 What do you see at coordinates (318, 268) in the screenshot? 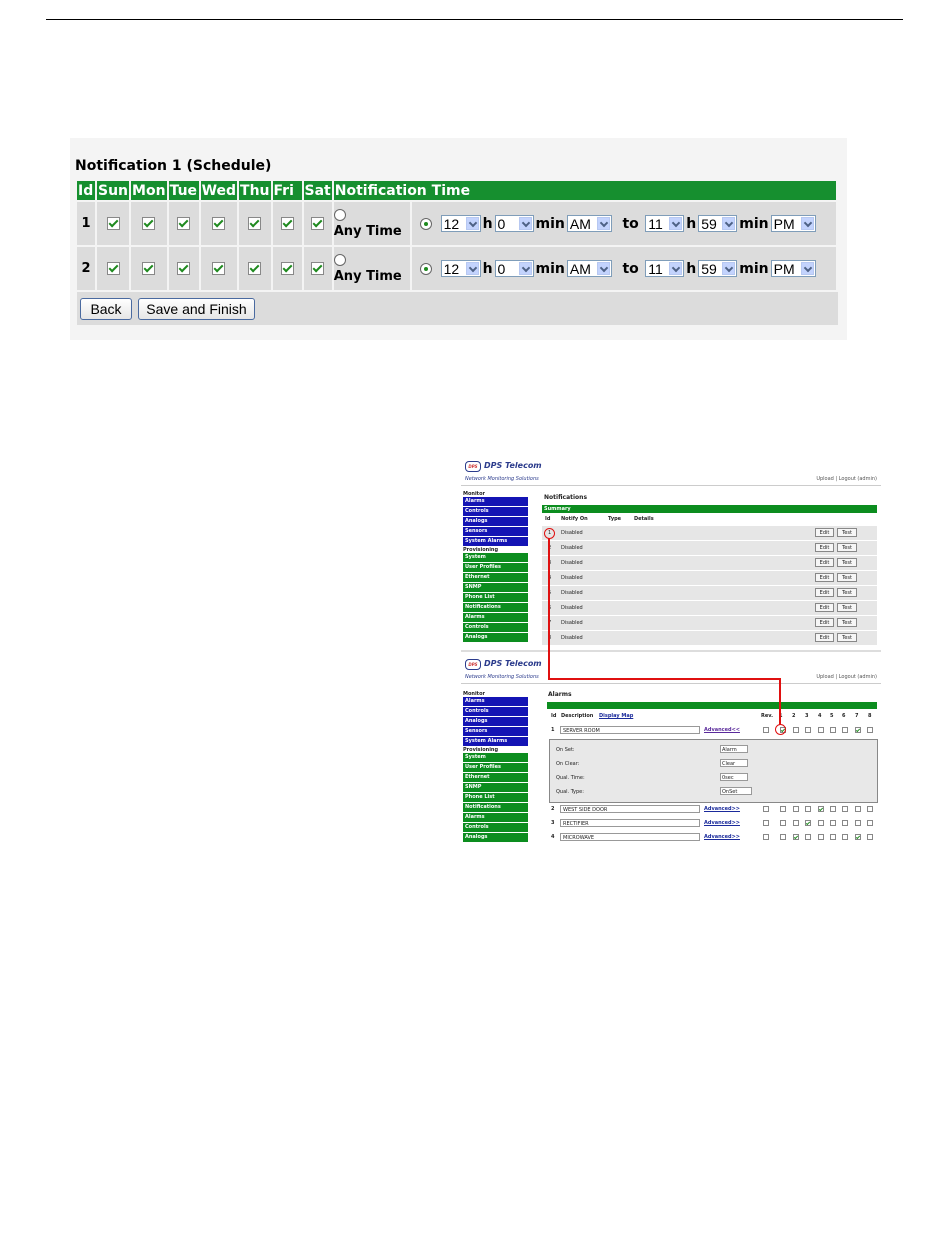
I see `sat-checkbox` at bounding box center [318, 268].